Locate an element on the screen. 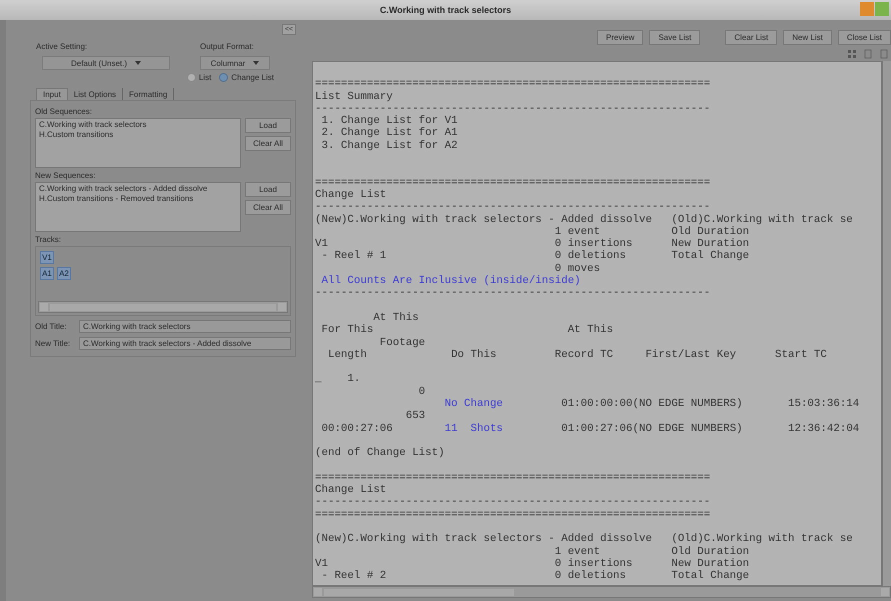  title-field: C.Working with track selectors is located at coordinates (185, 326).